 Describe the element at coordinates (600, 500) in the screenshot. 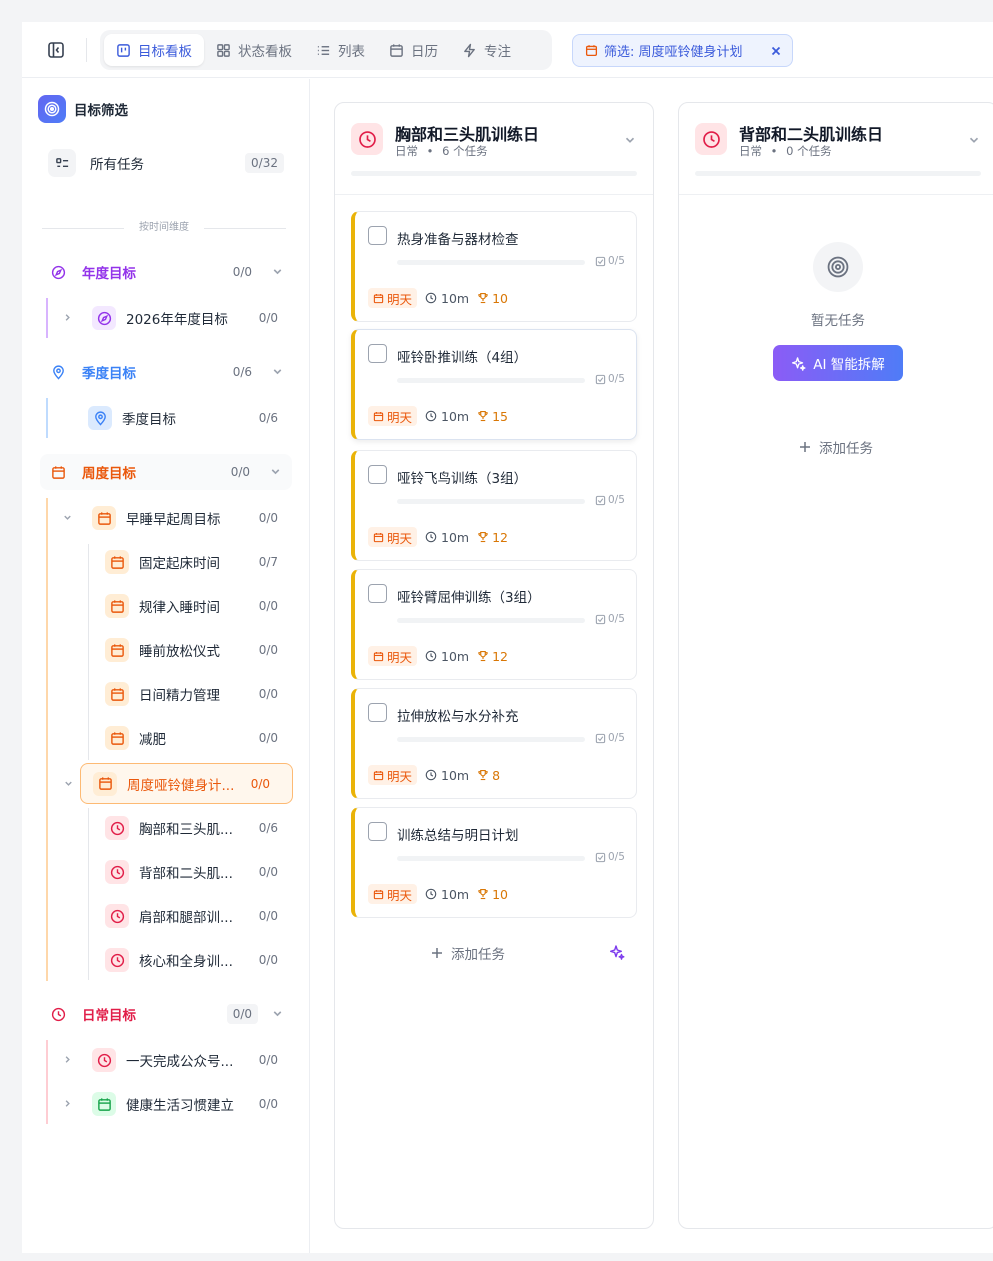

I see `checkbox-icon` at that location.